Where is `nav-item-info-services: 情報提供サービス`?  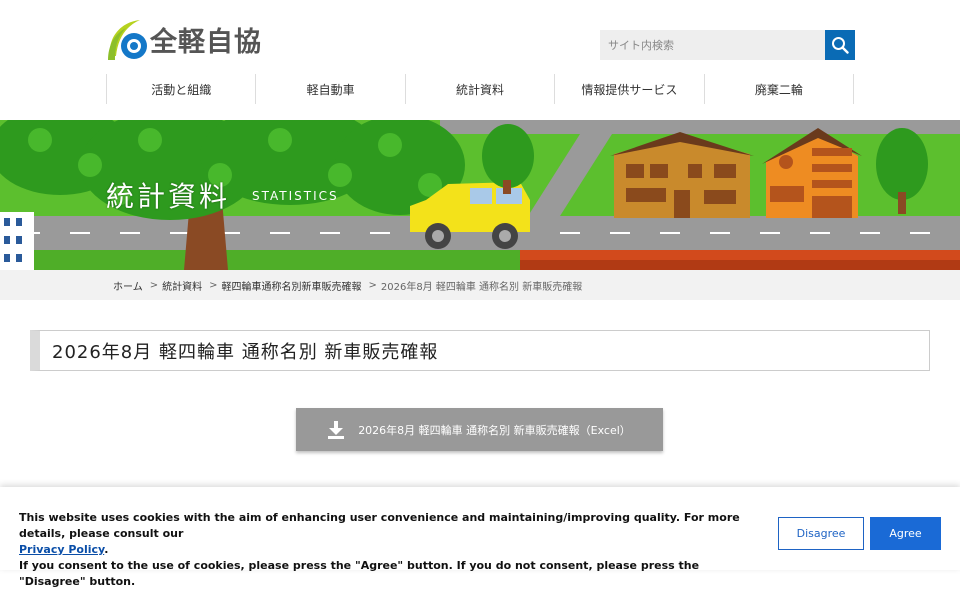 nav-item-info-services: 情報提供サービス is located at coordinates (630, 89).